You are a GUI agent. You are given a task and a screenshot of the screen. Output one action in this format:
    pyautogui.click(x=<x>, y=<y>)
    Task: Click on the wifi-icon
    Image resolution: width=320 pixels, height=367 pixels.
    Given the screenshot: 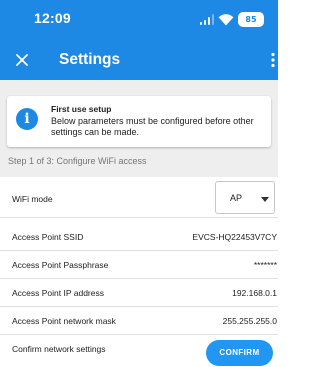 What is the action you would take?
    pyautogui.click(x=226, y=19)
    